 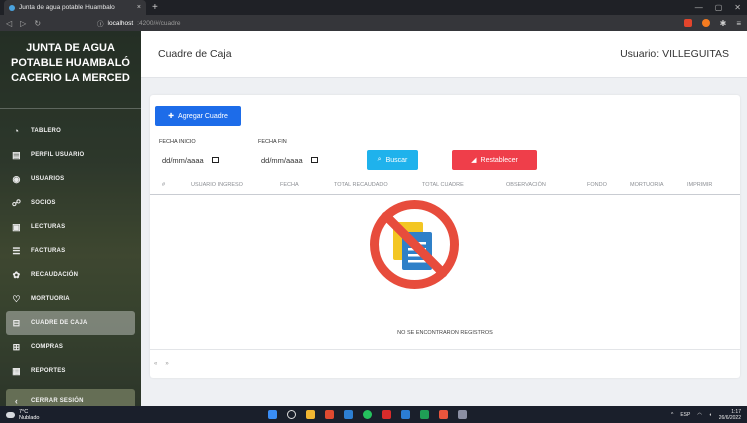 What do you see at coordinates (706, 415) in the screenshot?
I see `system-tray: ^ ESP ◠ ◖ 1:17 26/6/2022` at bounding box center [706, 415].